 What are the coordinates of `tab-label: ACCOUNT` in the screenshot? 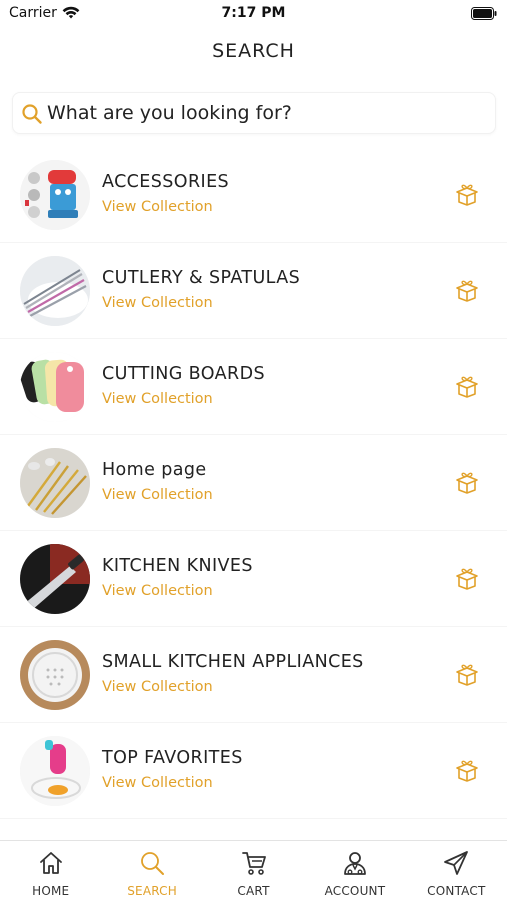 It's located at (355, 891).